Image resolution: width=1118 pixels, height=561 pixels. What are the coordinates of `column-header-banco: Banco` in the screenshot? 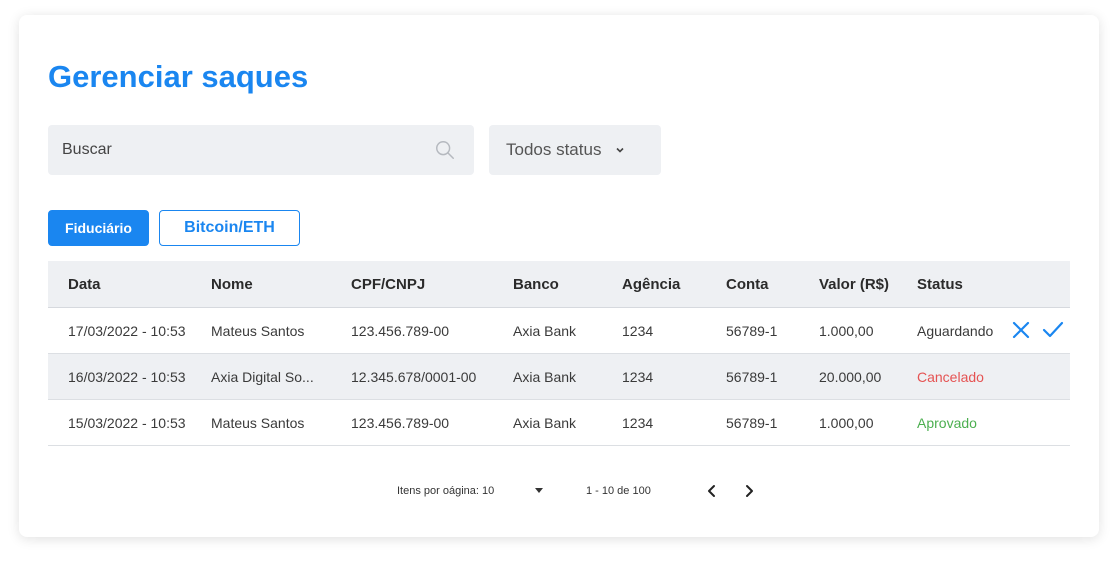 It's located at (536, 284).